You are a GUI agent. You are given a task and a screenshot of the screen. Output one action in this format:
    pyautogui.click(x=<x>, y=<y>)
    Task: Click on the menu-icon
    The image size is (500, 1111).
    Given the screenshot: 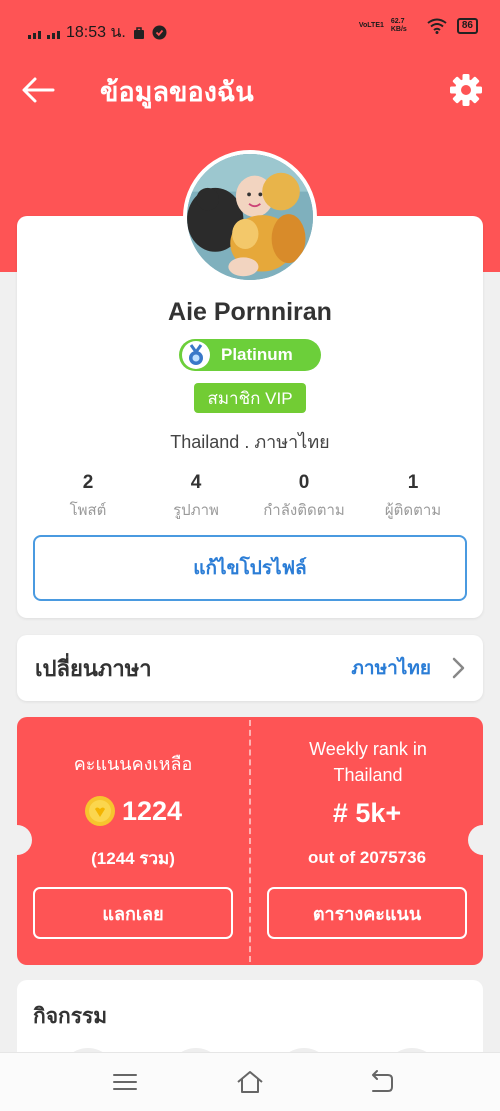 What is the action you would take?
    pyautogui.click(x=125, y=1082)
    